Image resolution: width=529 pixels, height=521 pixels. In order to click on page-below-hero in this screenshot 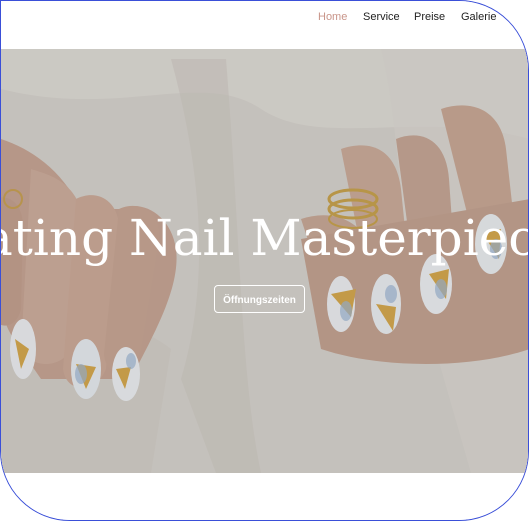, I will do `click(264, 496)`.